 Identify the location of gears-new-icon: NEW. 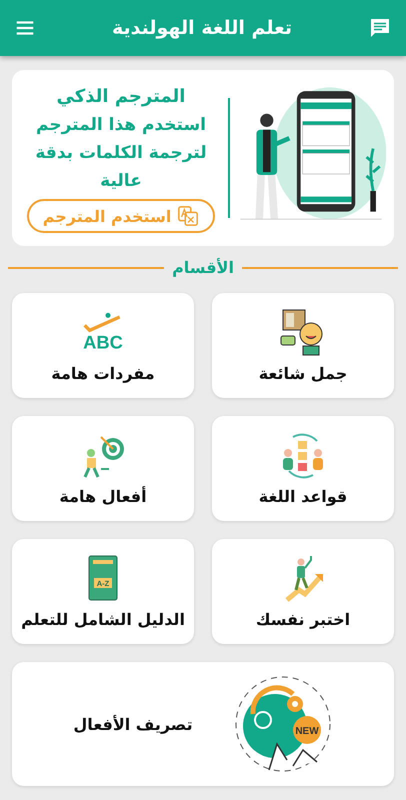
(282, 724).